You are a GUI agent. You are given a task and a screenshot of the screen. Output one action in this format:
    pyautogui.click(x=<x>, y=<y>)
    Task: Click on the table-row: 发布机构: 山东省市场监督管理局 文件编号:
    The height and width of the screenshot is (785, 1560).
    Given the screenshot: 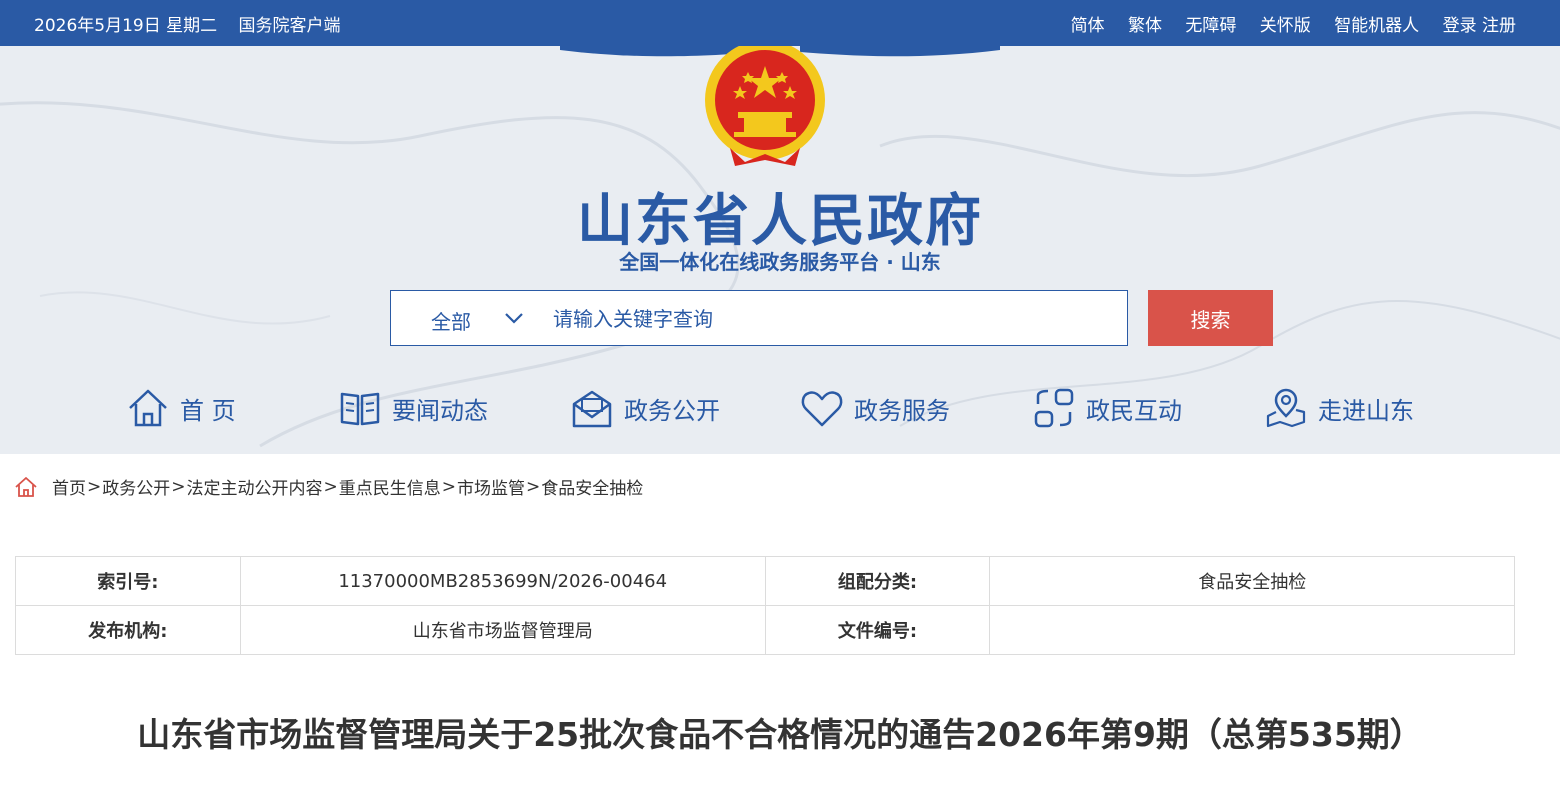 What is the action you would take?
    pyautogui.click(x=765, y=630)
    